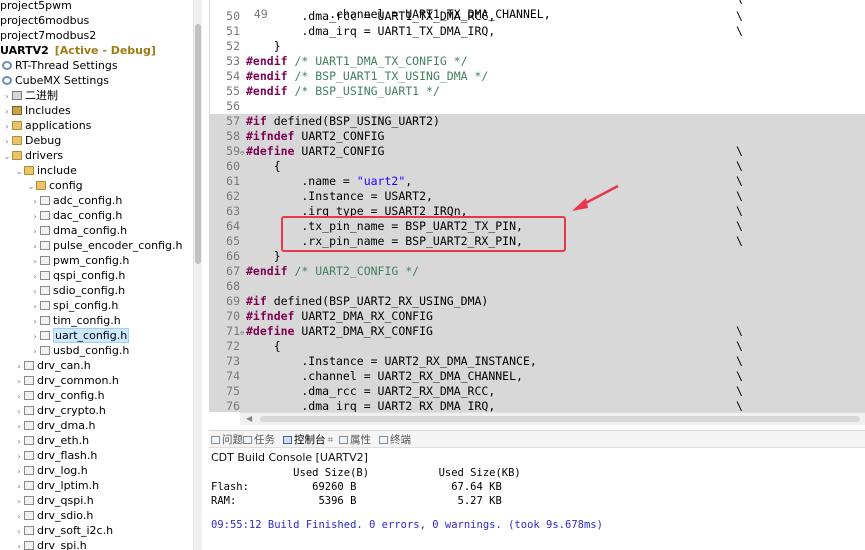  I want to click on tree-item: › drv_sdio.h, so click(53, 515).